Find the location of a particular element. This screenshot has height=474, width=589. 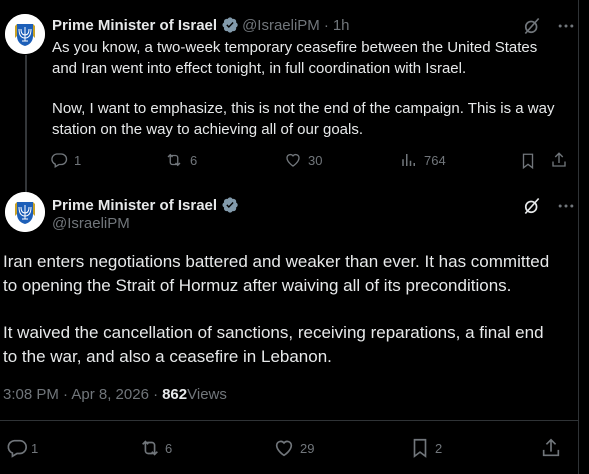

tweet2-header: Prime Minister of Israel is located at coordinates (147, 205).